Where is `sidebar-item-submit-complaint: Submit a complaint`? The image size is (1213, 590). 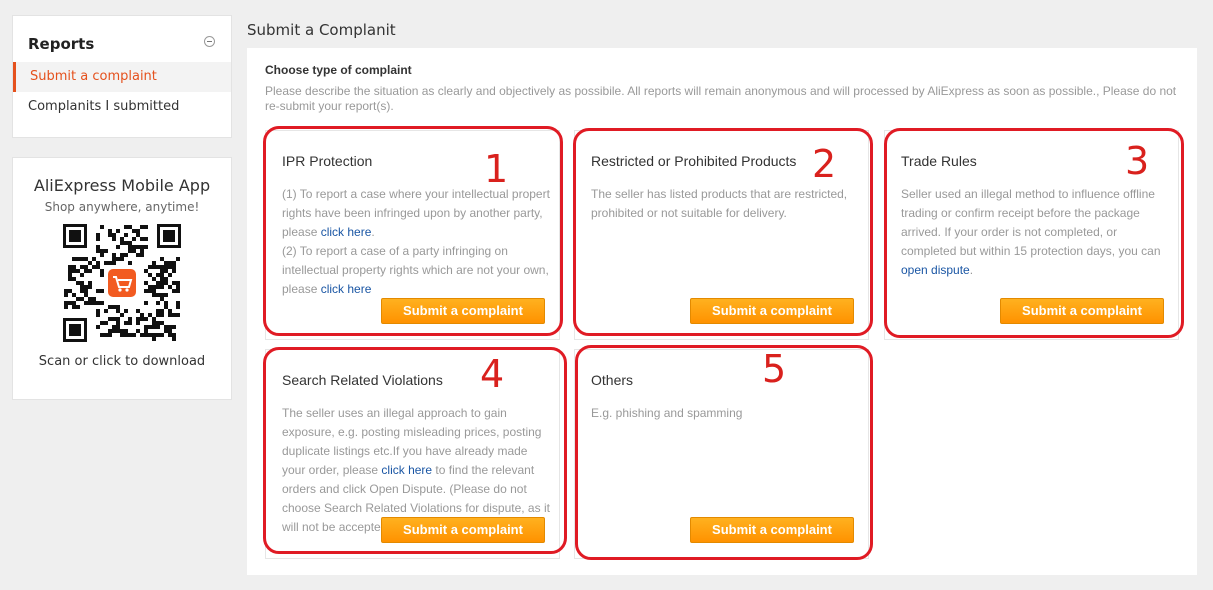 sidebar-item-submit-complaint: Submit a complaint is located at coordinates (122, 77).